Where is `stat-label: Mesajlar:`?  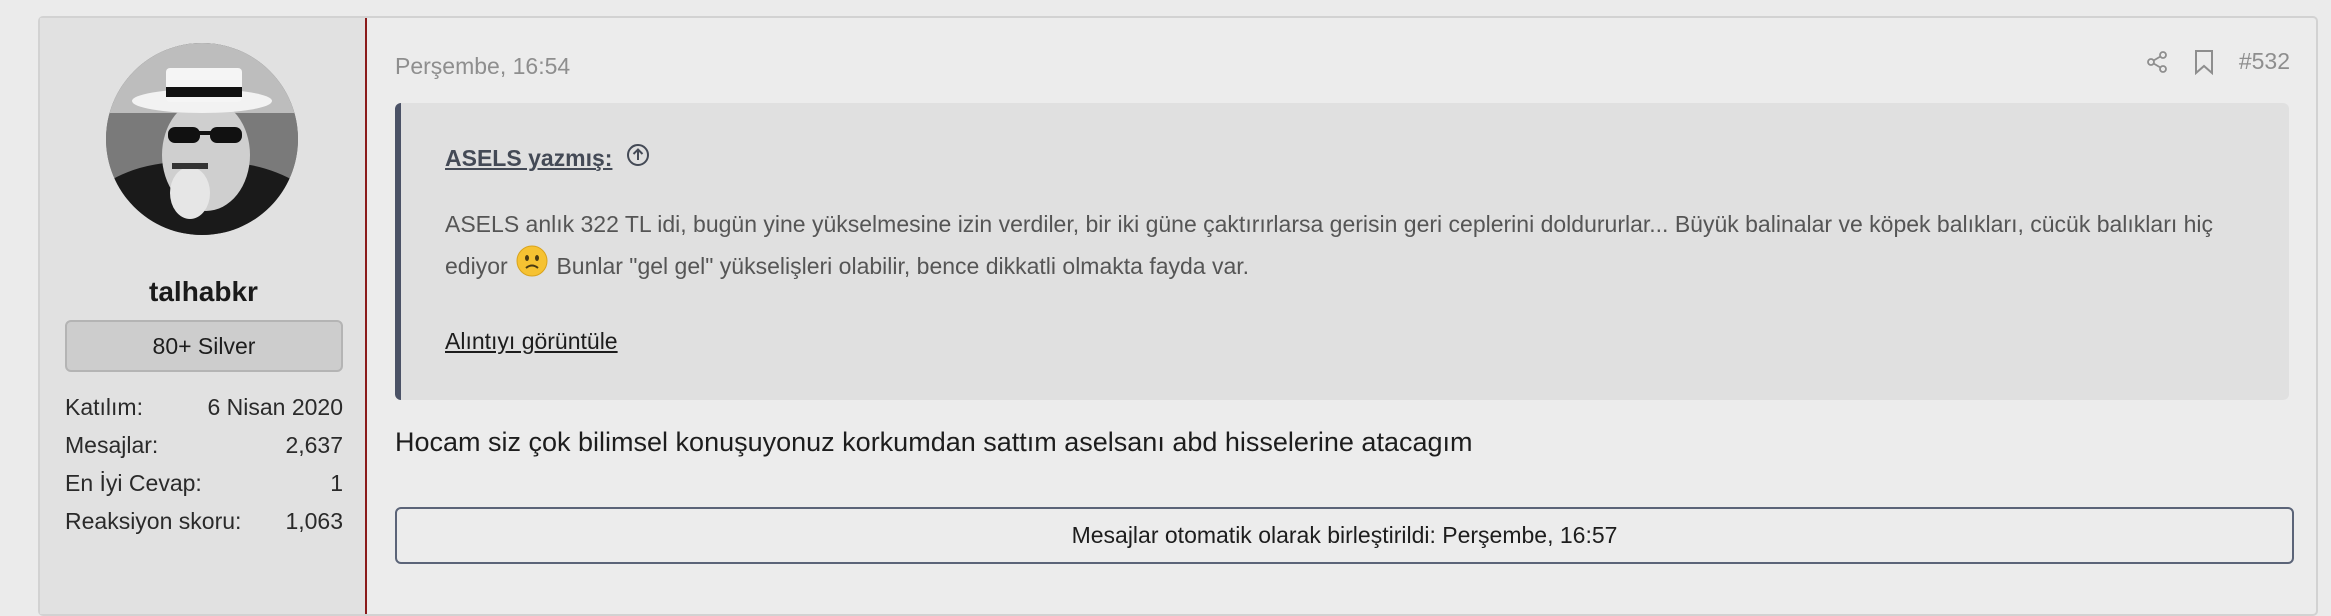
stat-label: Mesajlar: is located at coordinates (112, 445).